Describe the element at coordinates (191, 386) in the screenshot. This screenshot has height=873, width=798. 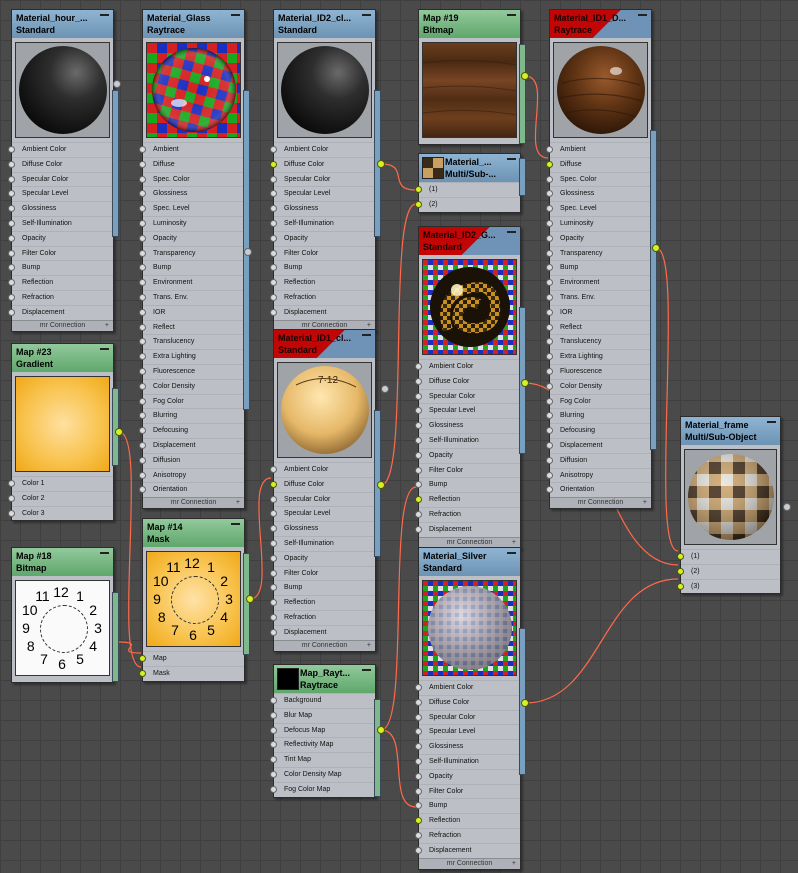
I see `slot-color-density: Color Density` at that location.